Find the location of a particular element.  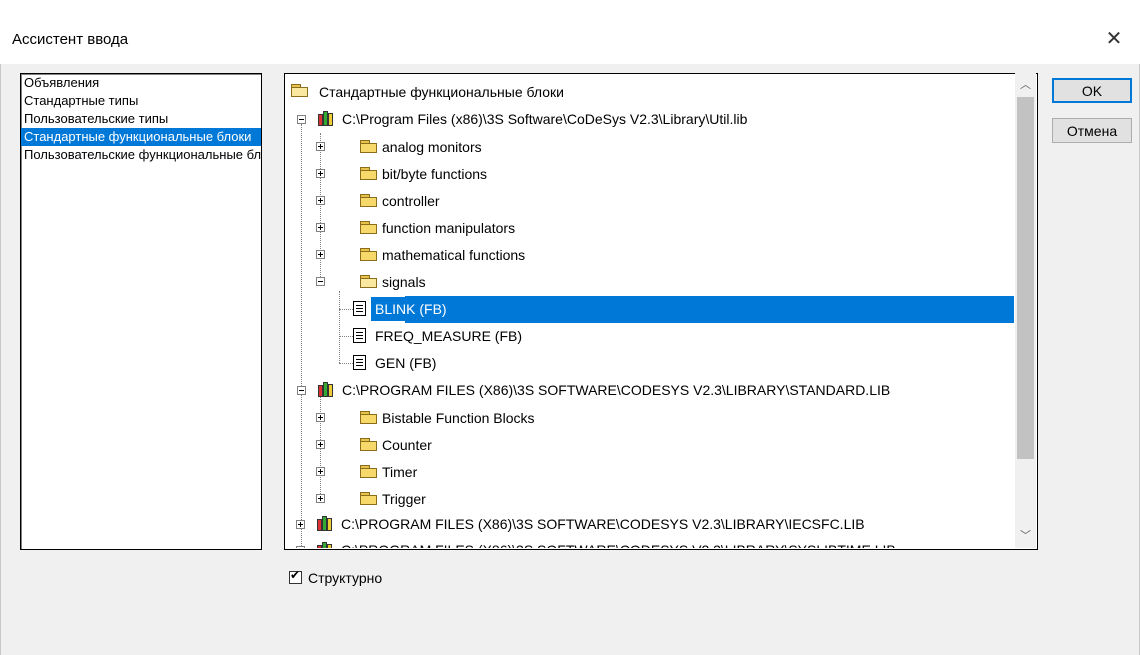

tree-folder-bistable: Bistable Function Blocks is located at coordinates (458, 418).